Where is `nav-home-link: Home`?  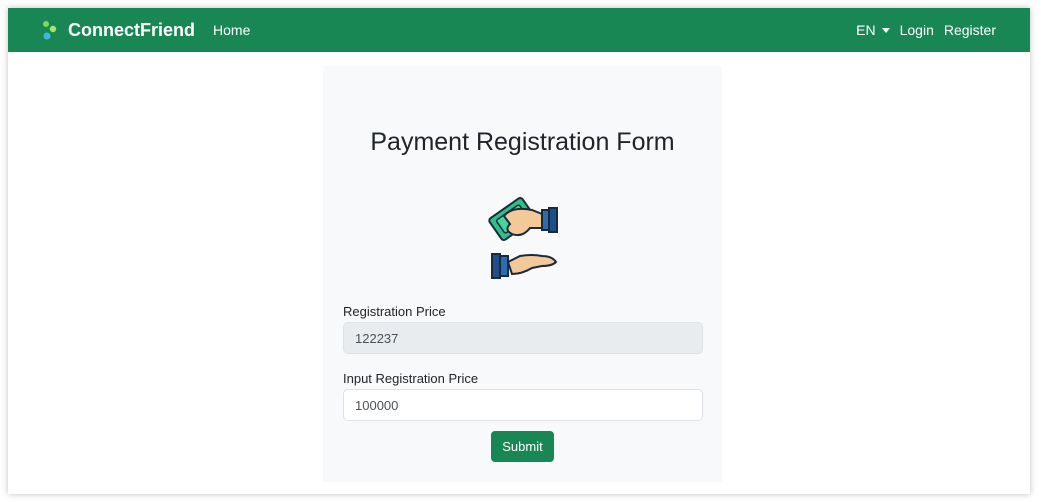 nav-home-link: Home is located at coordinates (231, 30).